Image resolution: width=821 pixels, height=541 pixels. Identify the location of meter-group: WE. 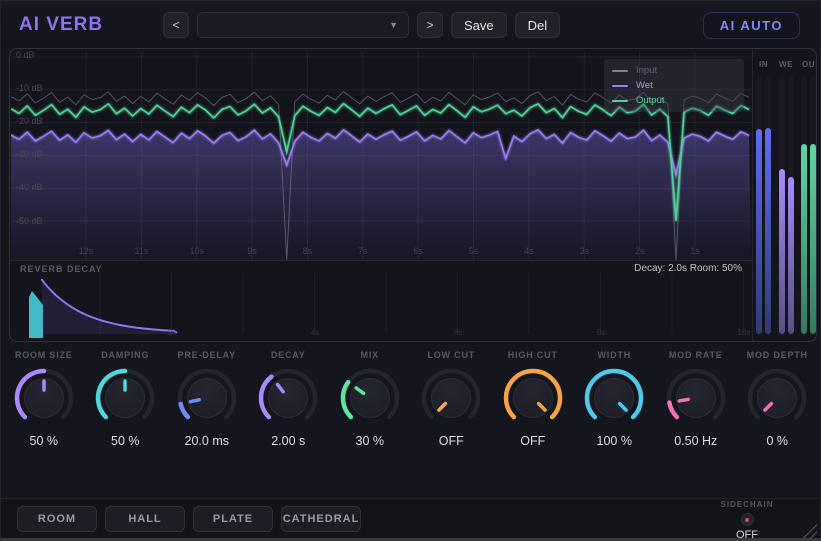
(786, 197).